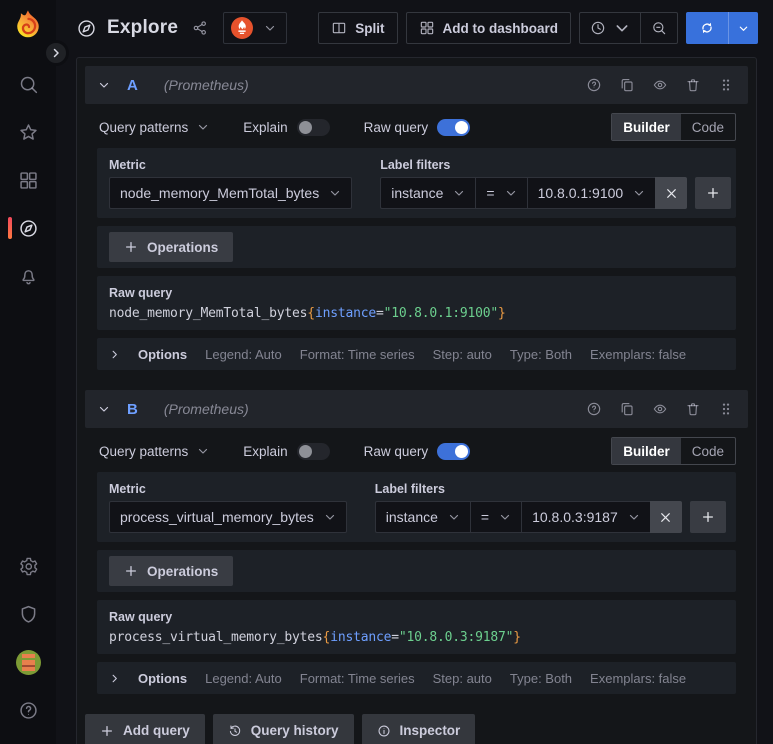 This screenshot has width=773, height=744. What do you see at coordinates (743, 28) in the screenshot?
I see `run-query-interval-dropdown` at bounding box center [743, 28].